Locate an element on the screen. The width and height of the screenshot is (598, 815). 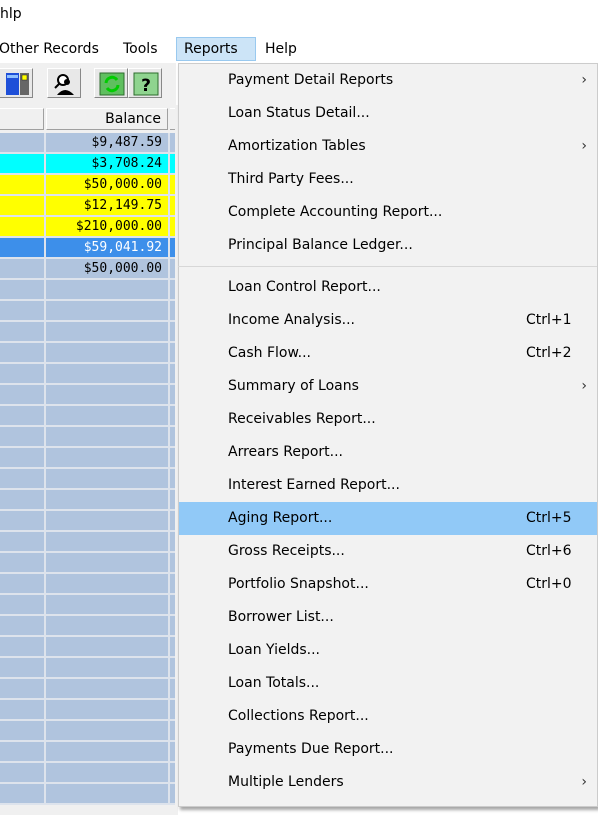
table-row: $12,149.75 is located at coordinates (88, 206).